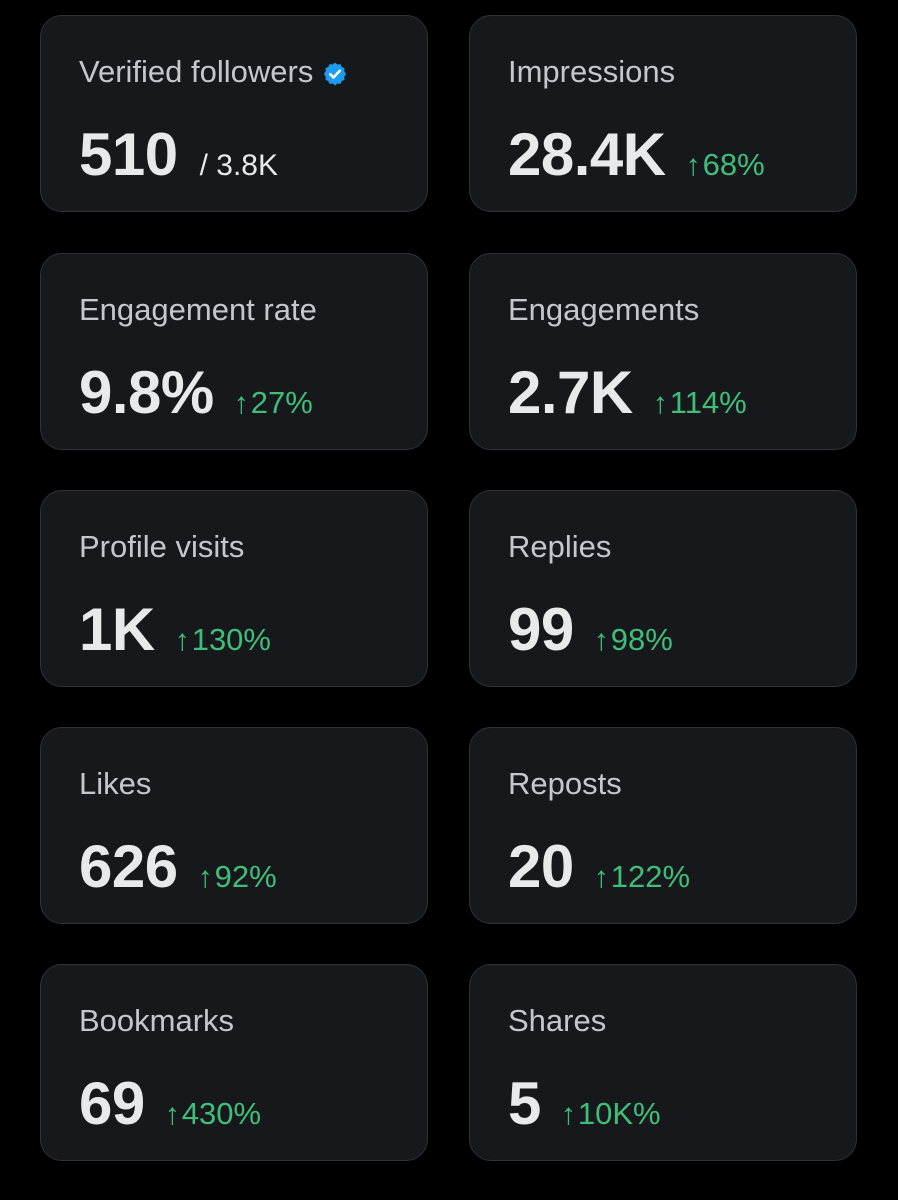 The image size is (898, 1200). I want to click on impressions-label: Impressions, so click(592, 71).